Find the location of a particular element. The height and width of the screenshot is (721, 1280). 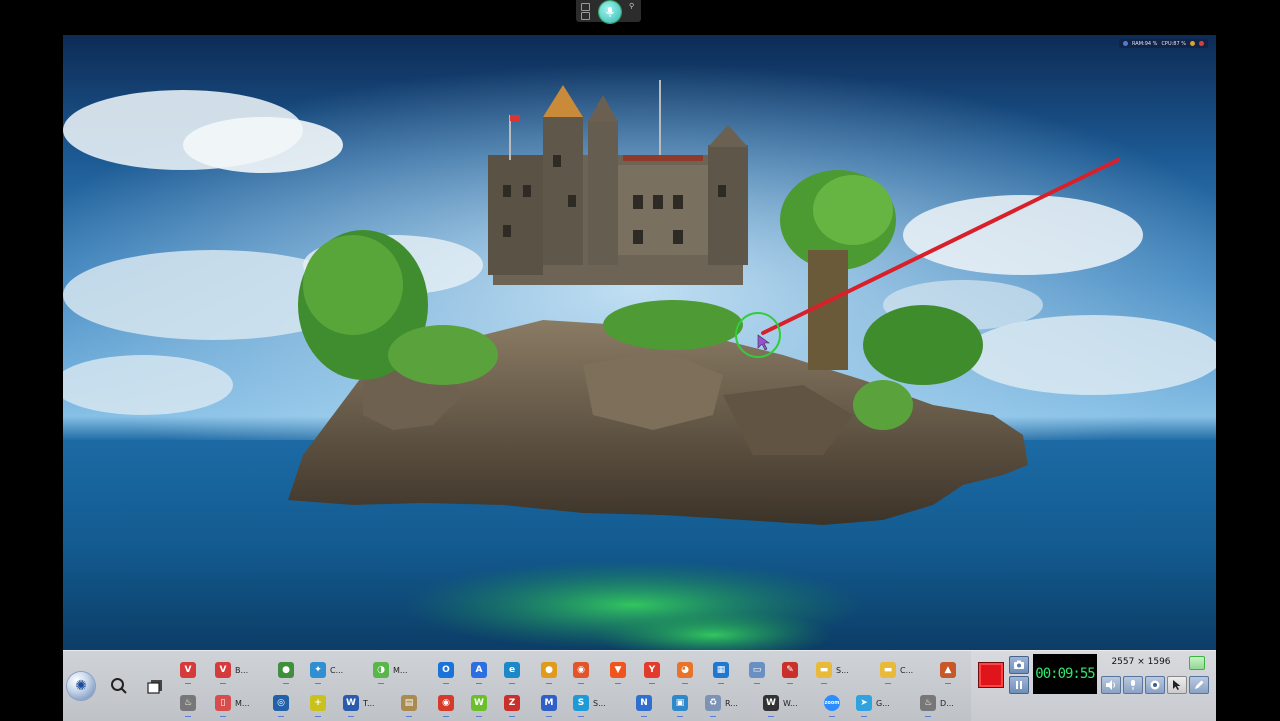

vivaldi-icon-2: V is located at coordinates (223, 670).